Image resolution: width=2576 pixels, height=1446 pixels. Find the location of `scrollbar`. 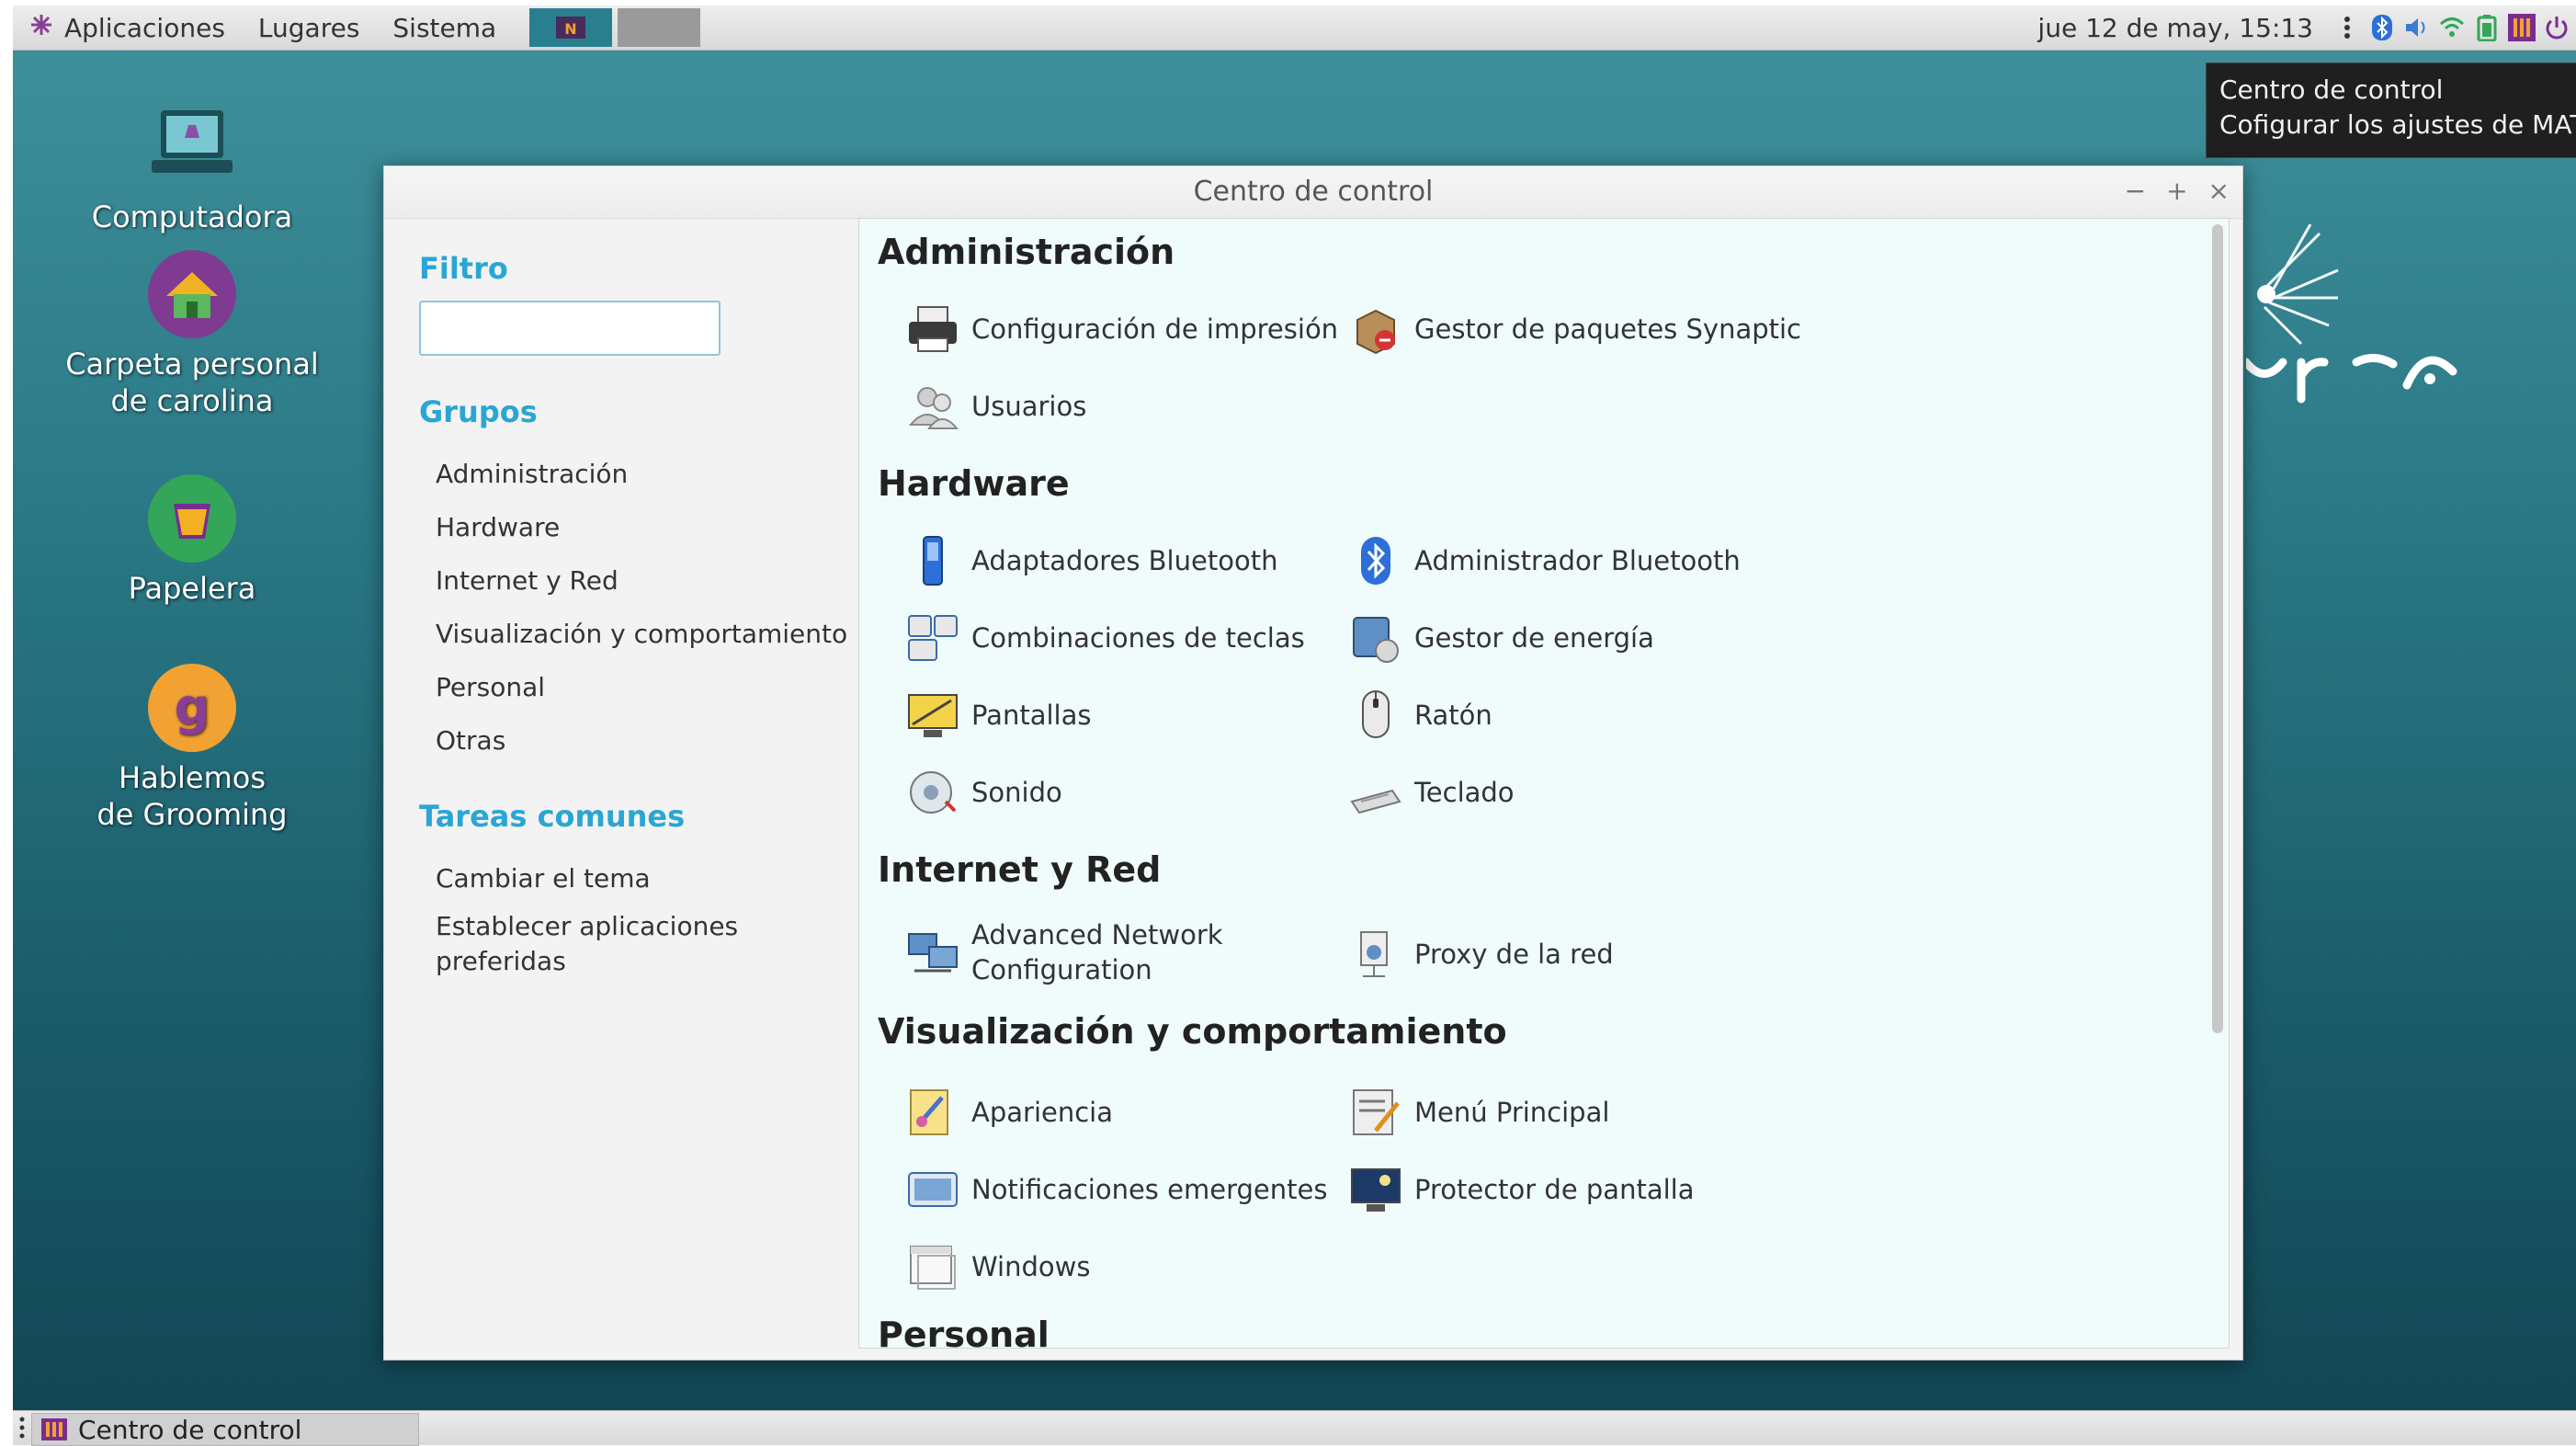

scrollbar is located at coordinates (2217, 628).